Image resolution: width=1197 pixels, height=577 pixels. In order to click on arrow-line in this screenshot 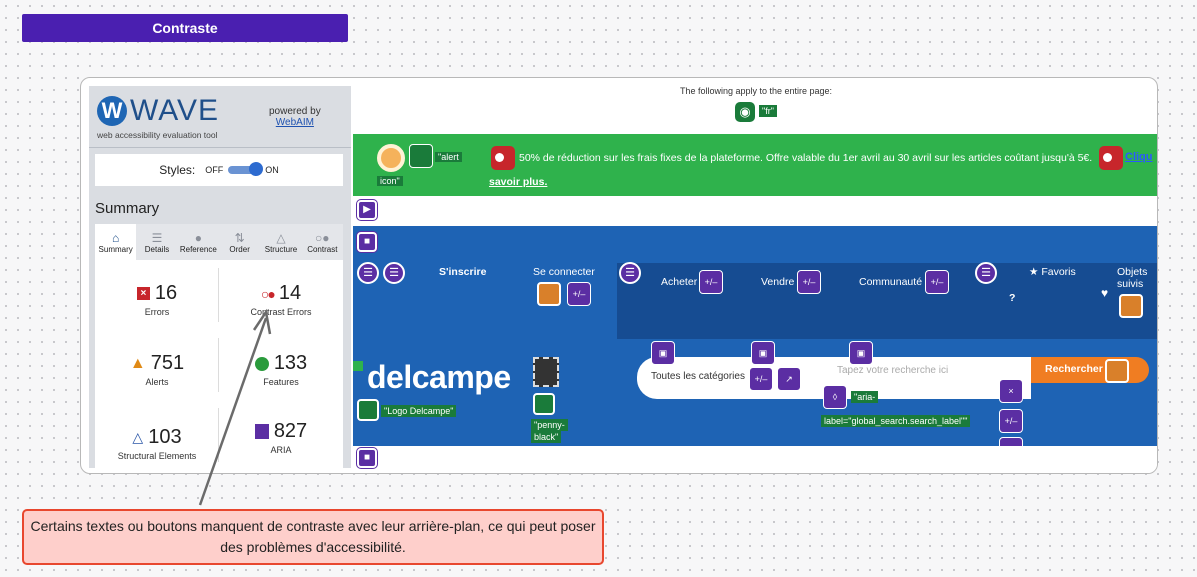, I will do `click(233, 411)`.